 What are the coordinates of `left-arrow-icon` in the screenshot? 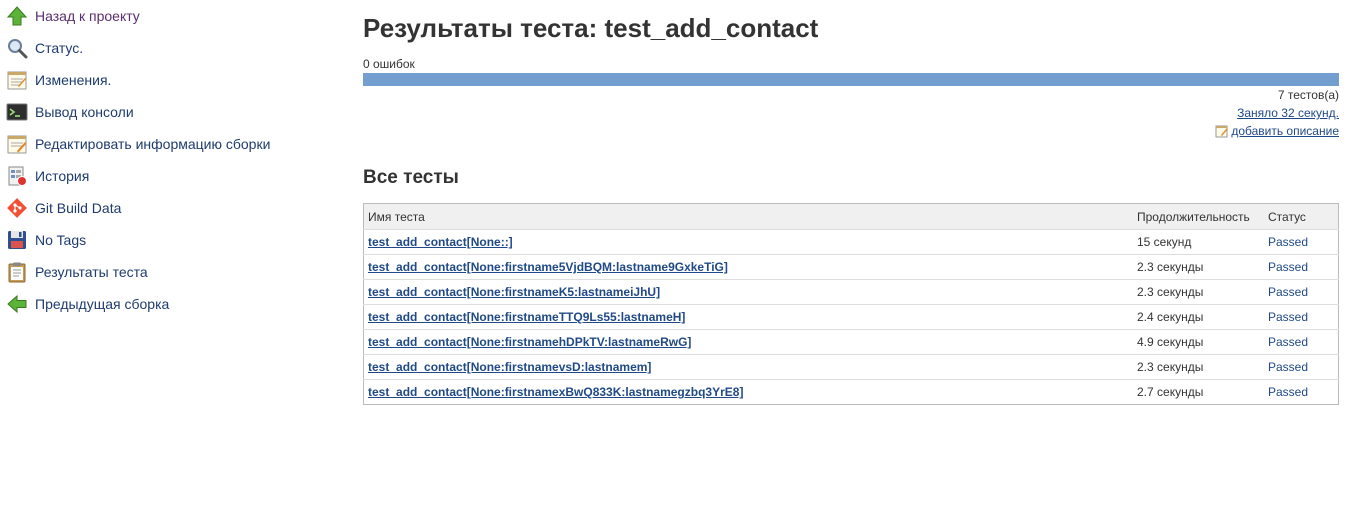 It's located at (17, 304).